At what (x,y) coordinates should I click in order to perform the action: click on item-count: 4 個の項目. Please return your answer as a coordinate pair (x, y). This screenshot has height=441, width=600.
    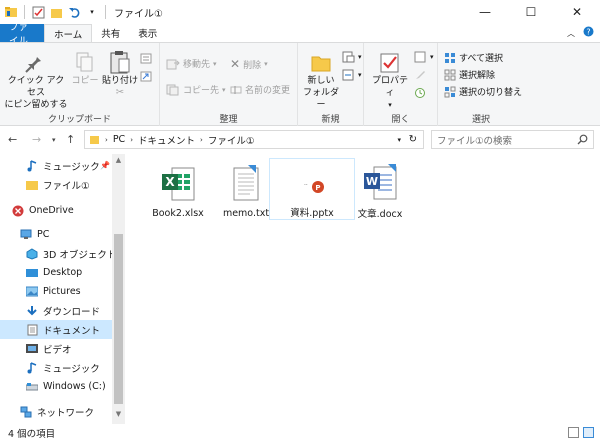
    Looking at the image, I should click on (32, 434).